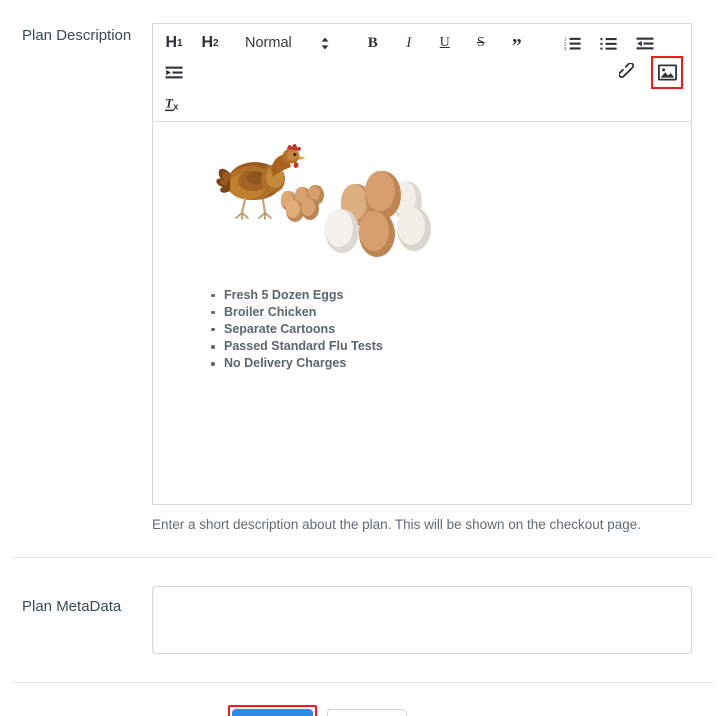 The height and width of the screenshot is (716, 726). I want to click on image-icon, so click(667, 72).